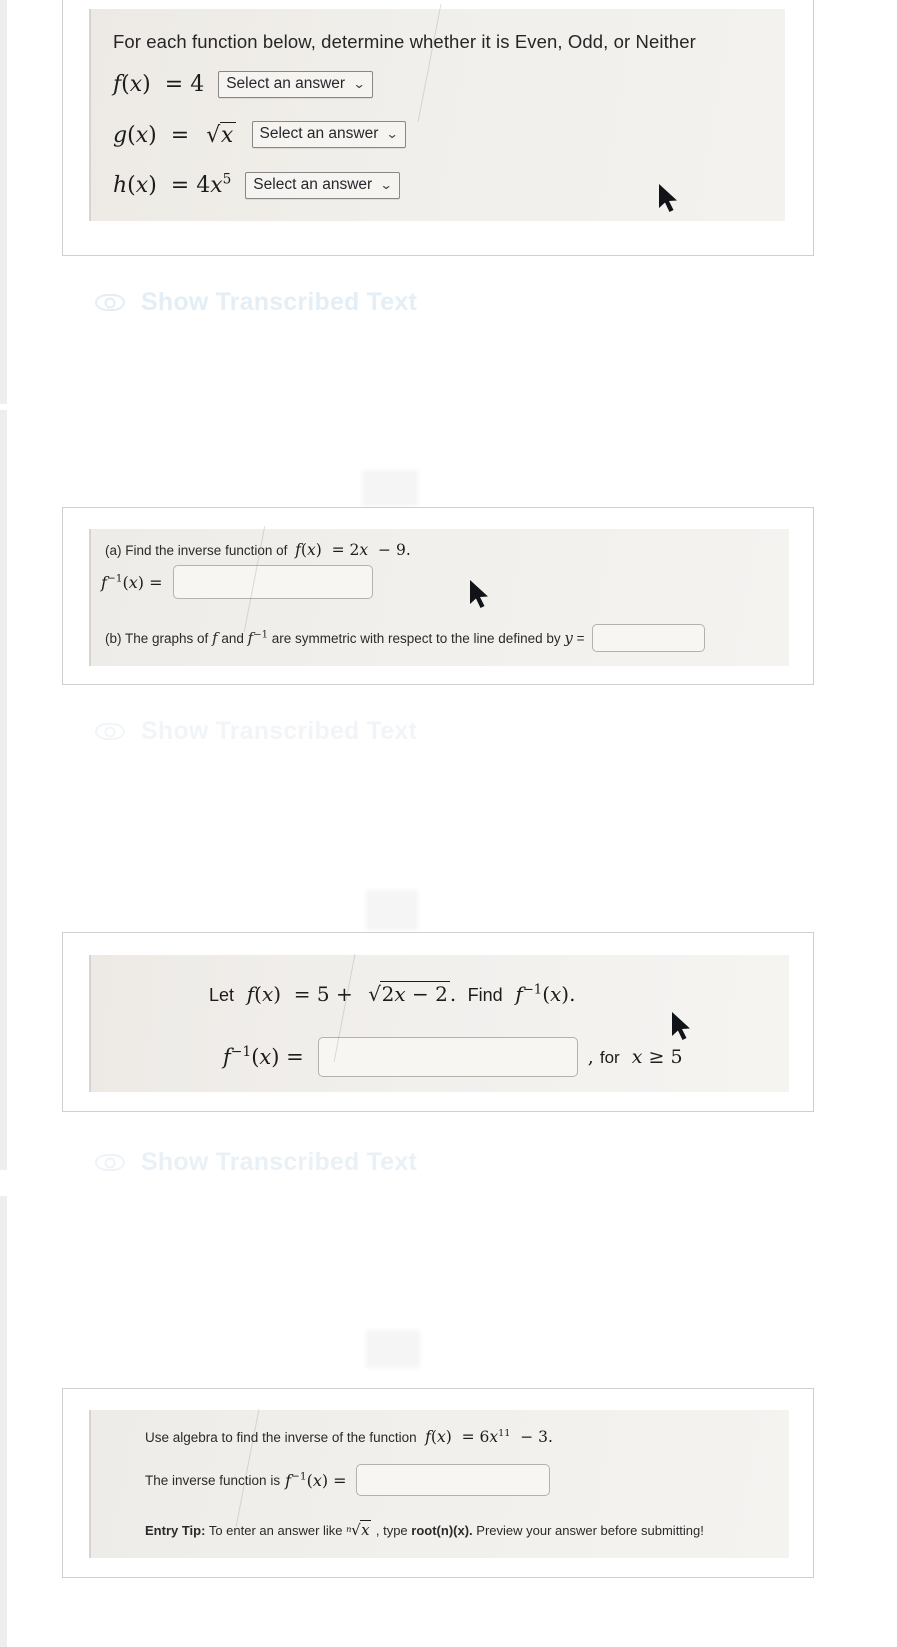  What do you see at coordinates (206, 550) in the screenshot?
I see `question-2-part-a-before: Find the inverse function of` at bounding box center [206, 550].